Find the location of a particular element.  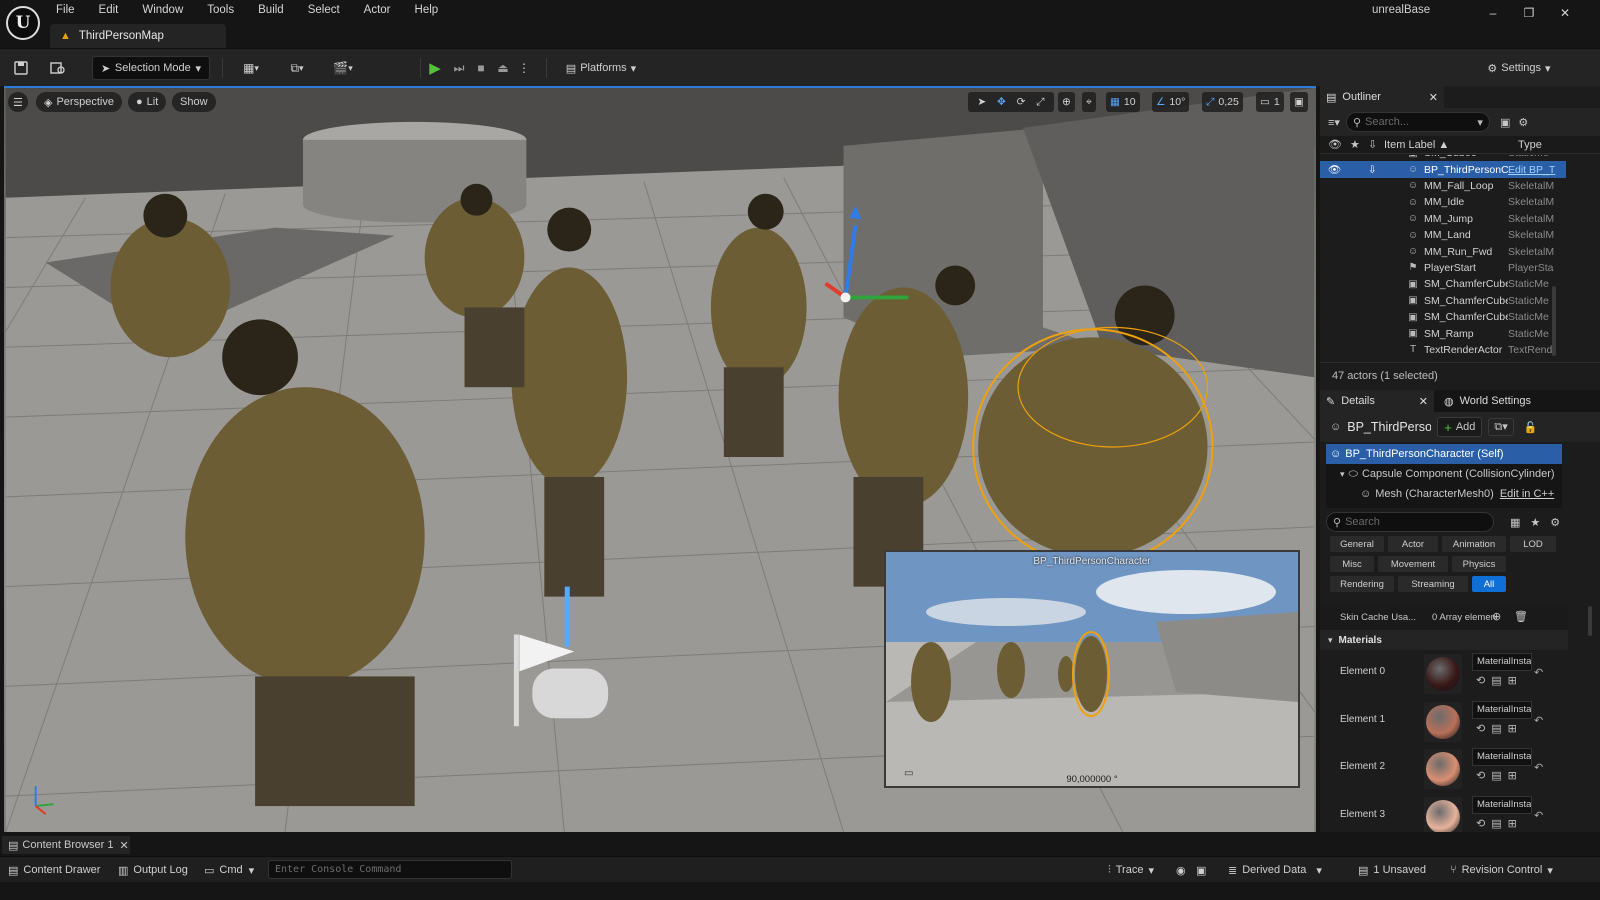

menu-edit: Edit is located at coordinates (109, 10).